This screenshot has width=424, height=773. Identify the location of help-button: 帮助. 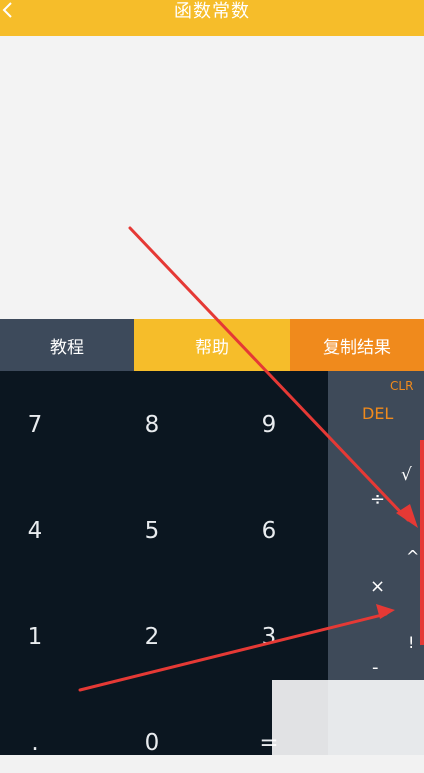
(212, 345).